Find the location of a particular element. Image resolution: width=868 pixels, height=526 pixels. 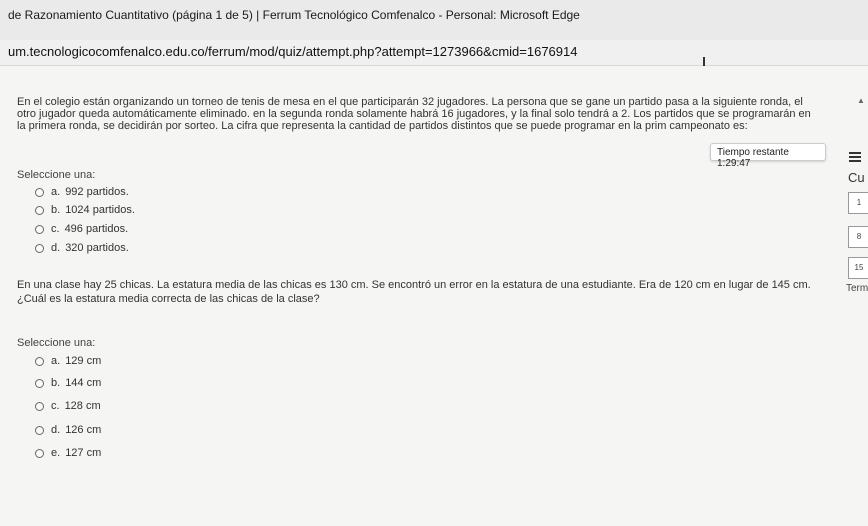

option-text: 992 partidos. is located at coordinates (97, 192).